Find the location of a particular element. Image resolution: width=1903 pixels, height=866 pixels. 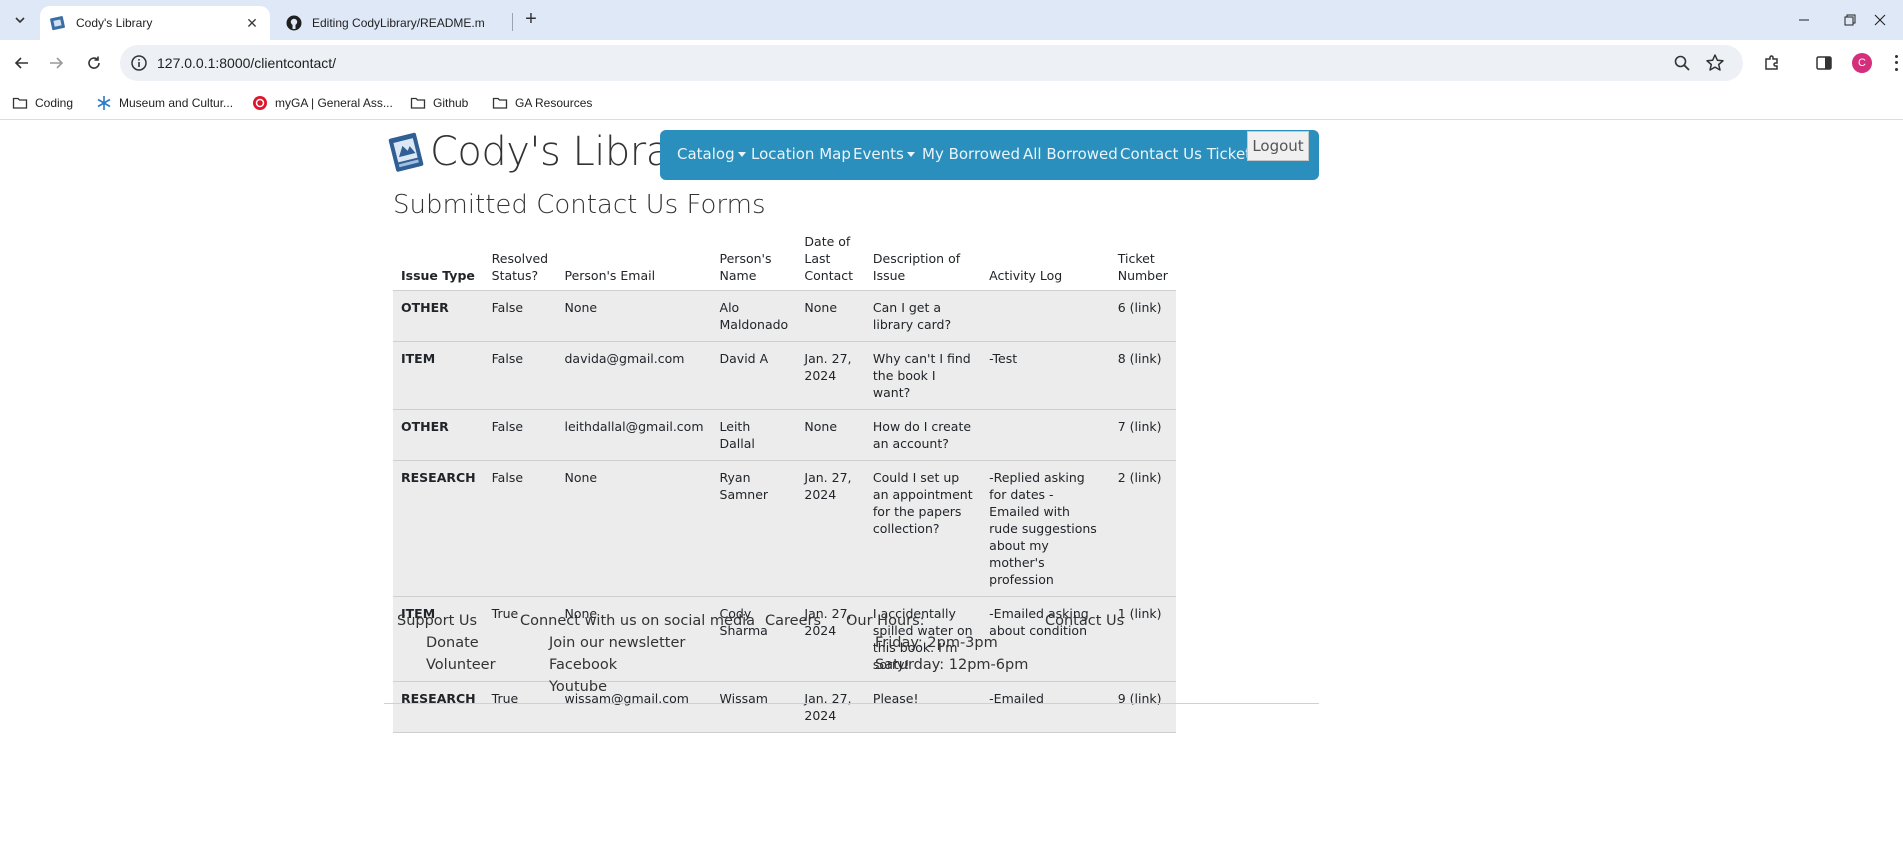

side-panel-icon is located at coordinates (1824, 63).